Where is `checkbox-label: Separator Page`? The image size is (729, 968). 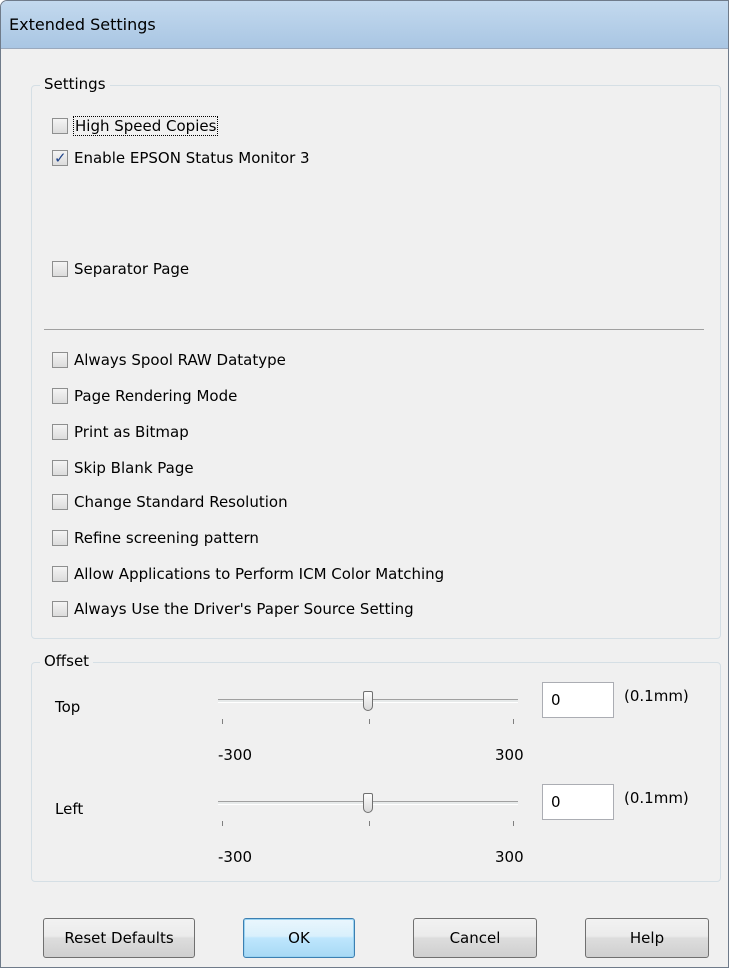 checkbox-label: Separator Page is located at coordinates (132, 269).